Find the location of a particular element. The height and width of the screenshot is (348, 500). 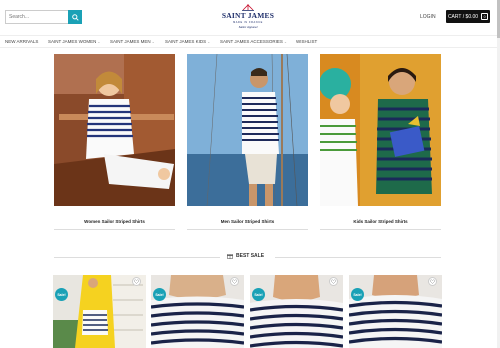

search-icon is located at coordinates (75, 17).